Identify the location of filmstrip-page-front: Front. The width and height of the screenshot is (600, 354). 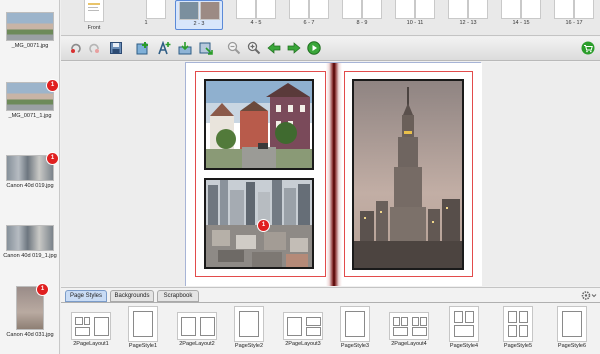
(94, 17).